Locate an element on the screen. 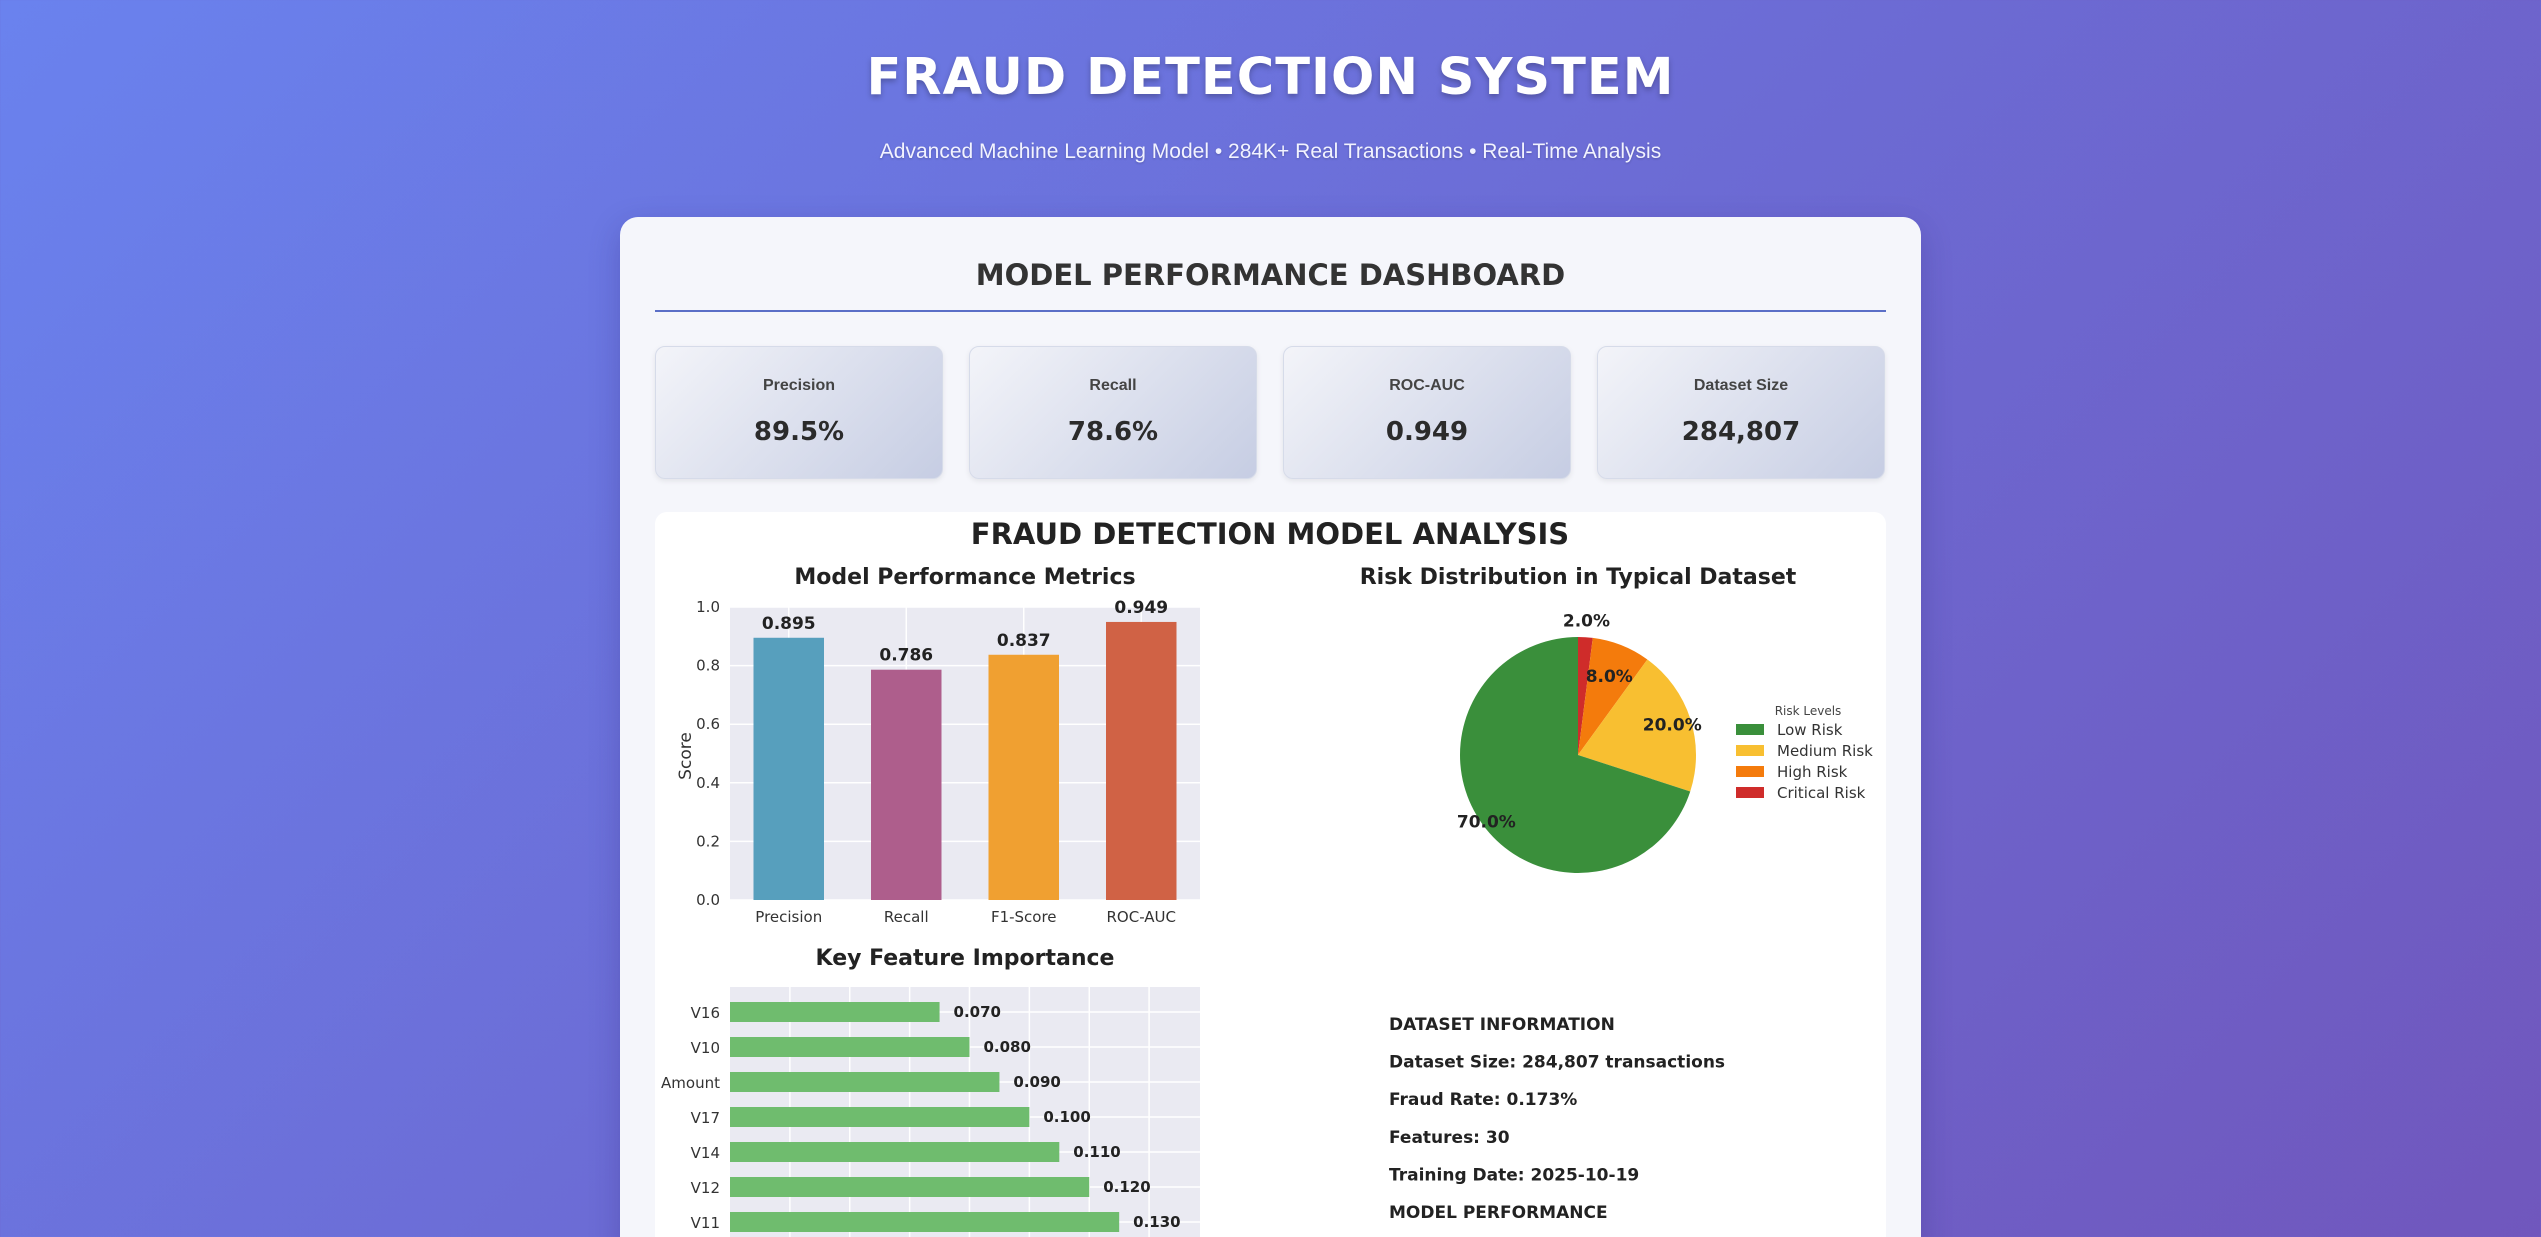 The image size is (2541, 1237). risk-pie-pct-label: 20.0% is located at coordinates (1672, 725).